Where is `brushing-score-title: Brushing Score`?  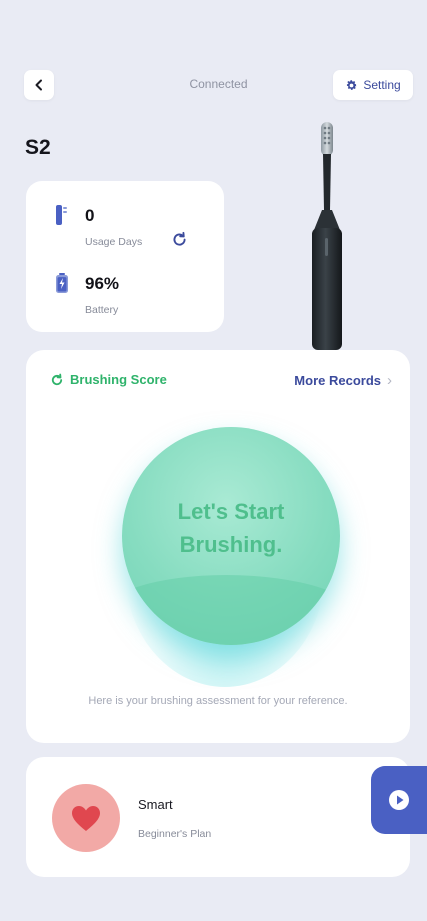 brushing-score-title: Brushing Score is located at coordinates (108, 379).